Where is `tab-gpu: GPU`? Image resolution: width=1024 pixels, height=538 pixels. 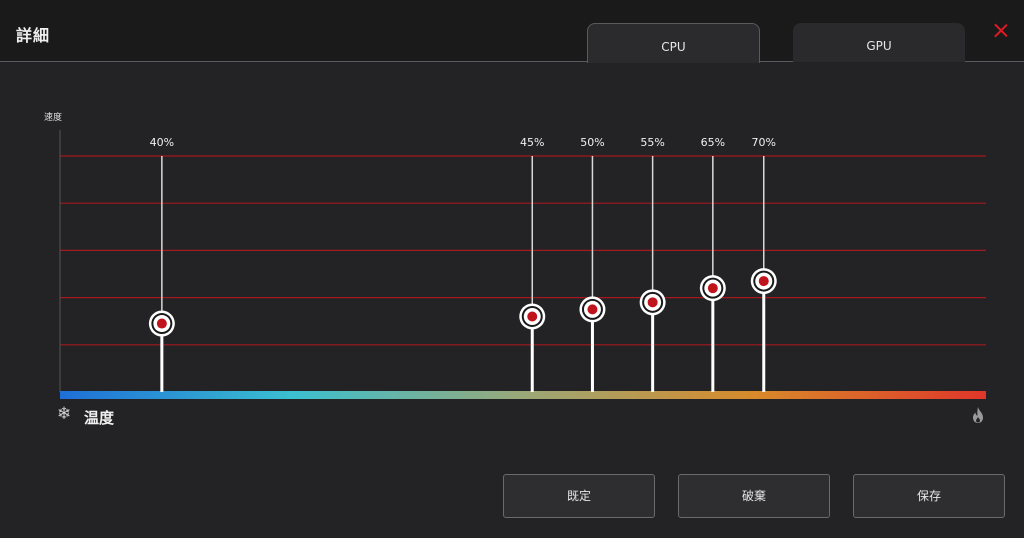 tab-gpu: GPU is located at coordinates (879, 42).